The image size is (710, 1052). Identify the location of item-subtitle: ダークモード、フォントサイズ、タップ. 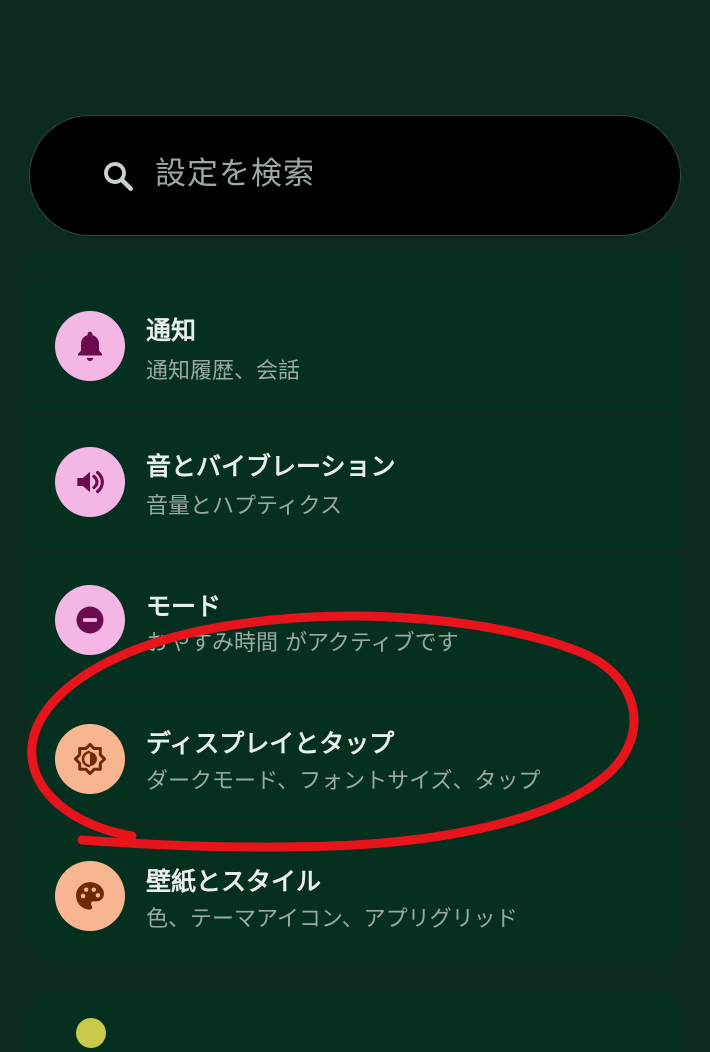
(343, 781).